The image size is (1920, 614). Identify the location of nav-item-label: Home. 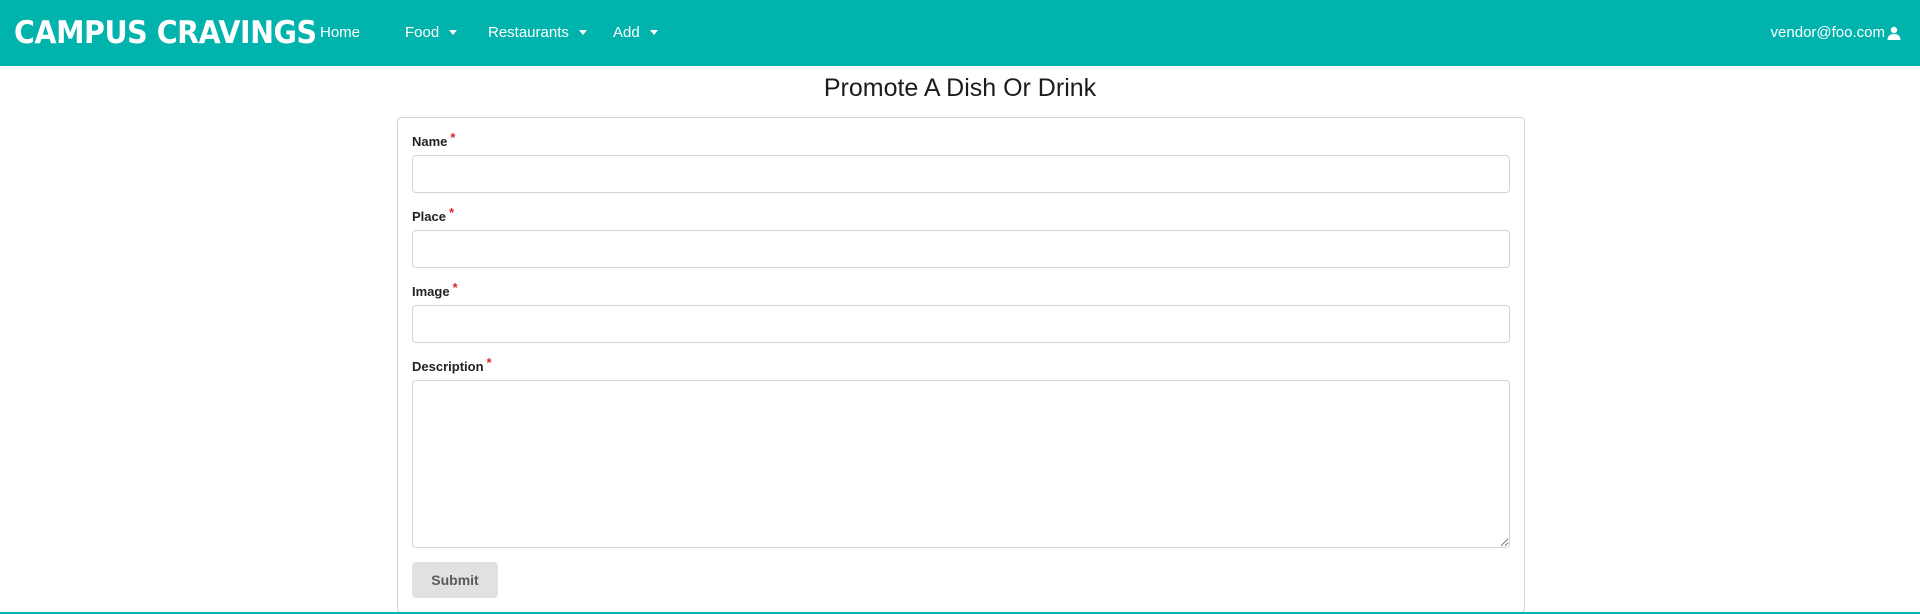
(340, 32).